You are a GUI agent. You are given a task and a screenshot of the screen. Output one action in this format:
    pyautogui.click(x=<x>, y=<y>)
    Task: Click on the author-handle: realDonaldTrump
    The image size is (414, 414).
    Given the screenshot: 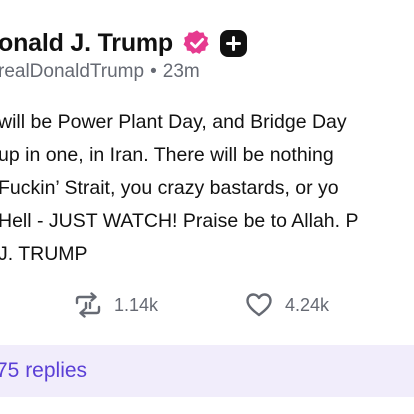 What is the action you would take?
    pyautogui.click(x=72, y=72)
    